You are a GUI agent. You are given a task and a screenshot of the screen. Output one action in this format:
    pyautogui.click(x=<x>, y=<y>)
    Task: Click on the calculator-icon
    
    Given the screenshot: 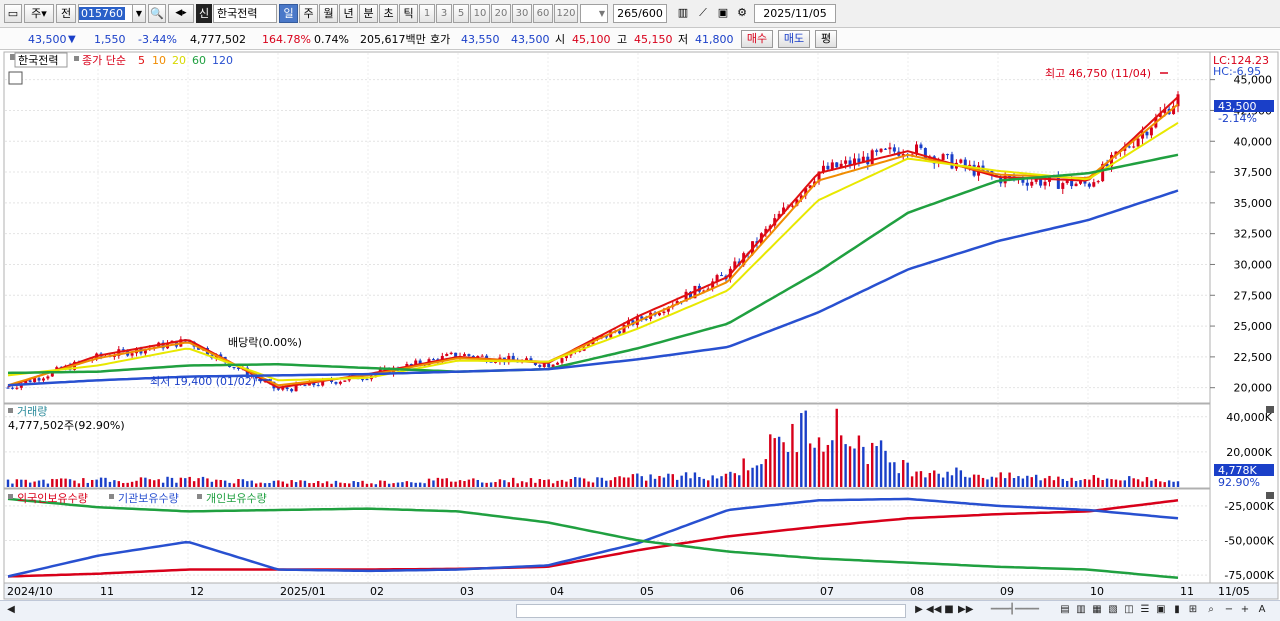 What is the action you would take?
    pyautogui.click(x=15, y=78)
    